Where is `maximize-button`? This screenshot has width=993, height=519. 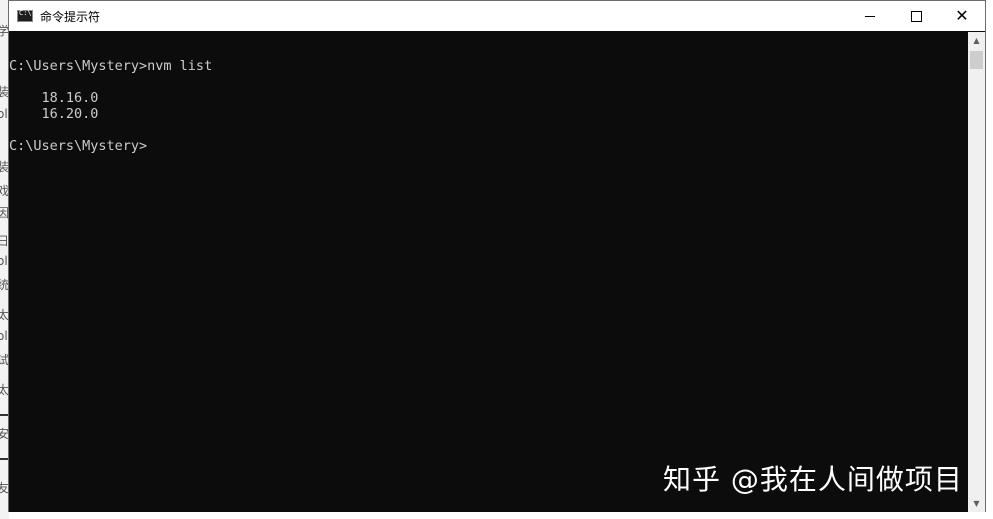 maximize-button is located at coordinates (916, 16).